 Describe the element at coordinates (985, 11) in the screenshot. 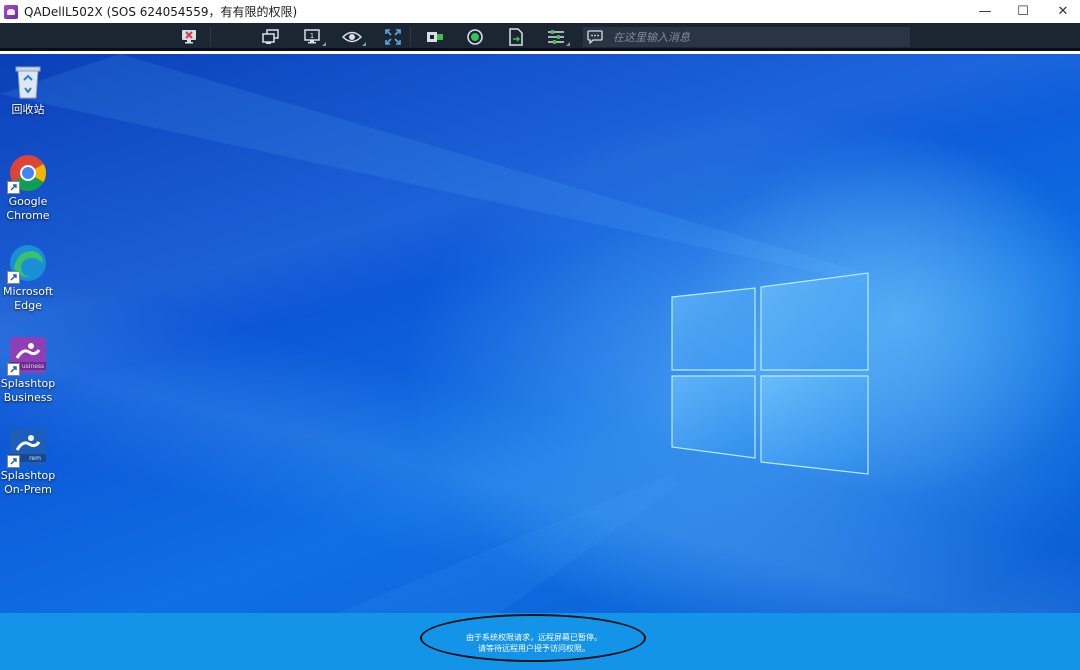

I see `minimize-button: —` at that location.